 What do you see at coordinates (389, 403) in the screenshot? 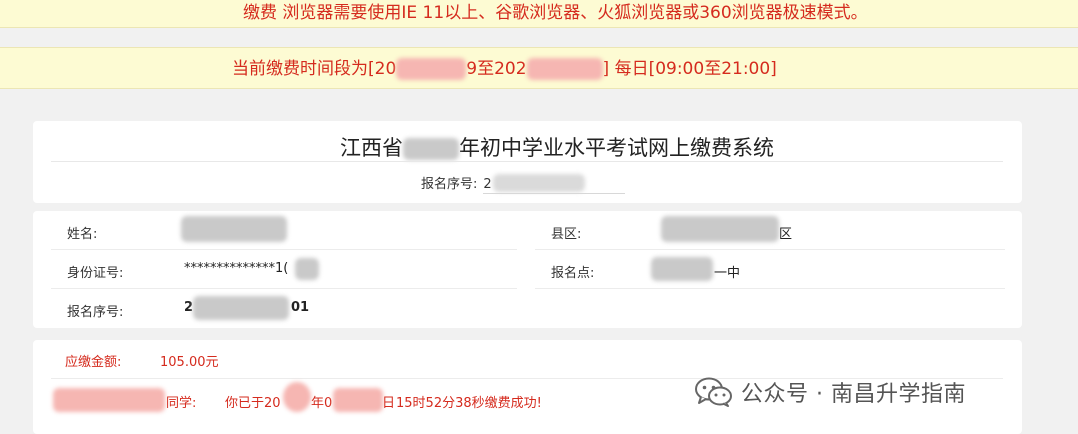
I see `paid-mid-2: 日` at bounding box center [389, 403].